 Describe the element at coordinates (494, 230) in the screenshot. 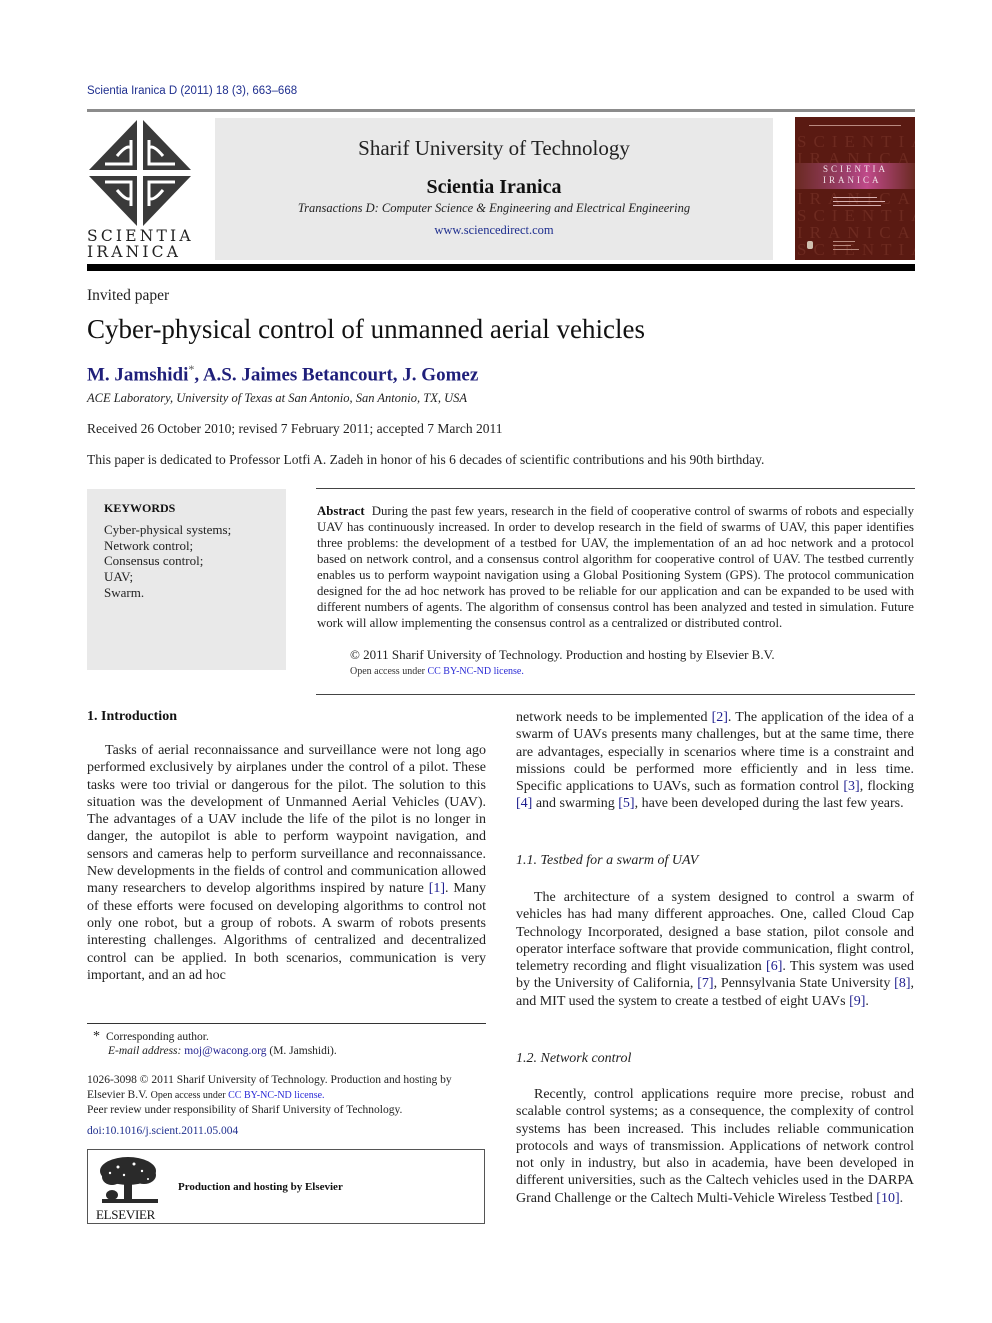

I see `sciencedirect-link: www.sciencedirect.com` at that location.